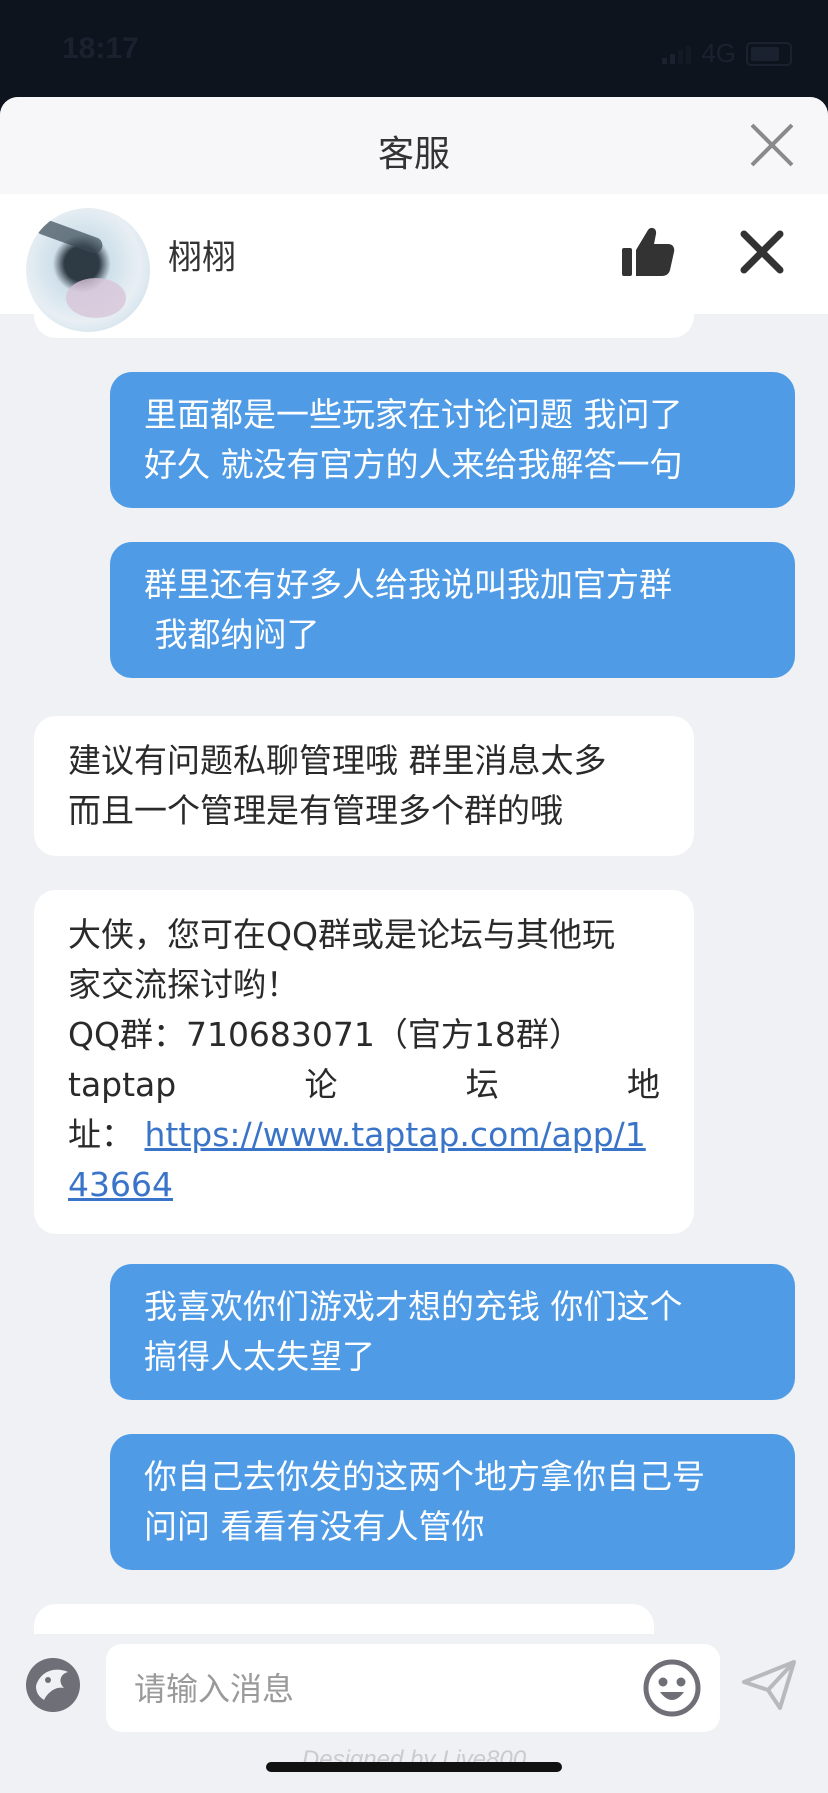  Describe the element at coordinates (325, 1034) in the screenshot. I see `qq-group-line: QQ群：710683071（官方18群）` at that location.